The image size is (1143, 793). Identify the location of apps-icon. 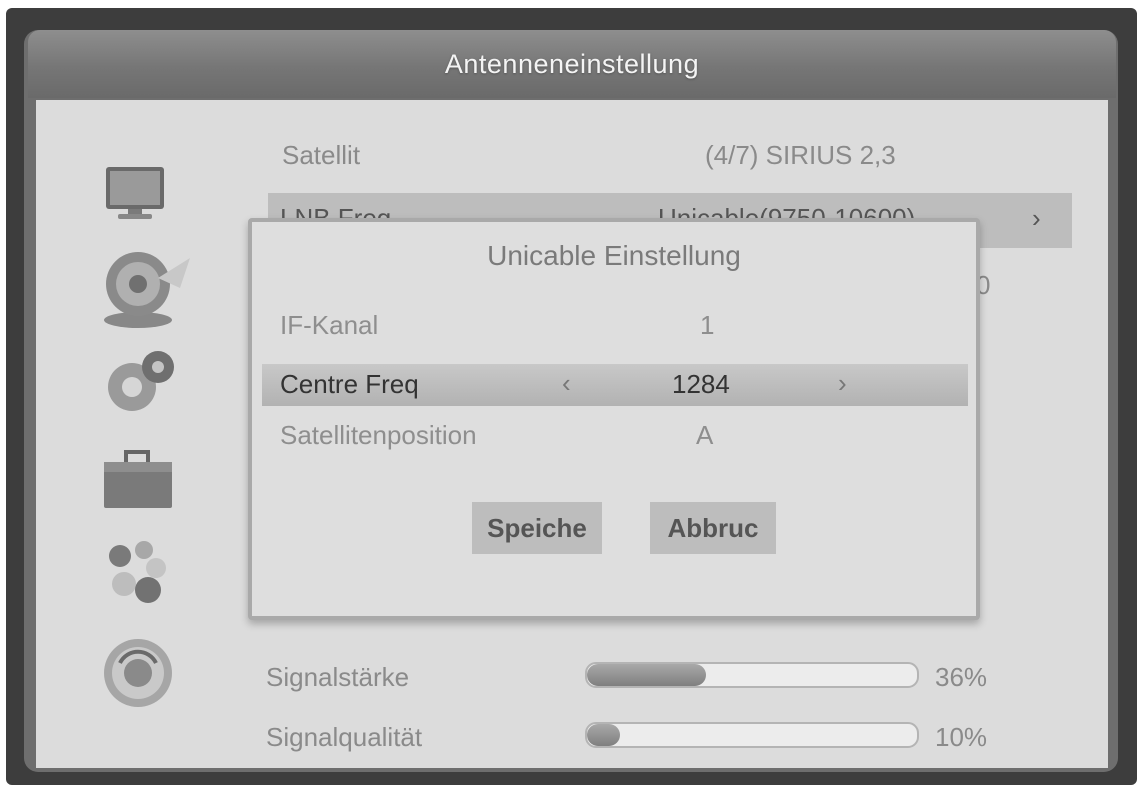
(144, 573).